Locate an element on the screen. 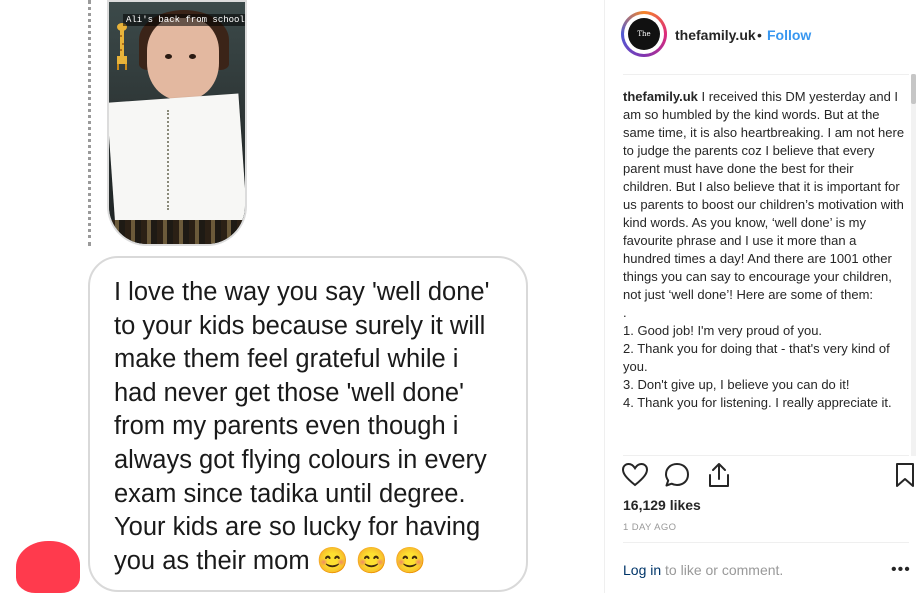  redacted-avatar is located at coordinates (48, 567).